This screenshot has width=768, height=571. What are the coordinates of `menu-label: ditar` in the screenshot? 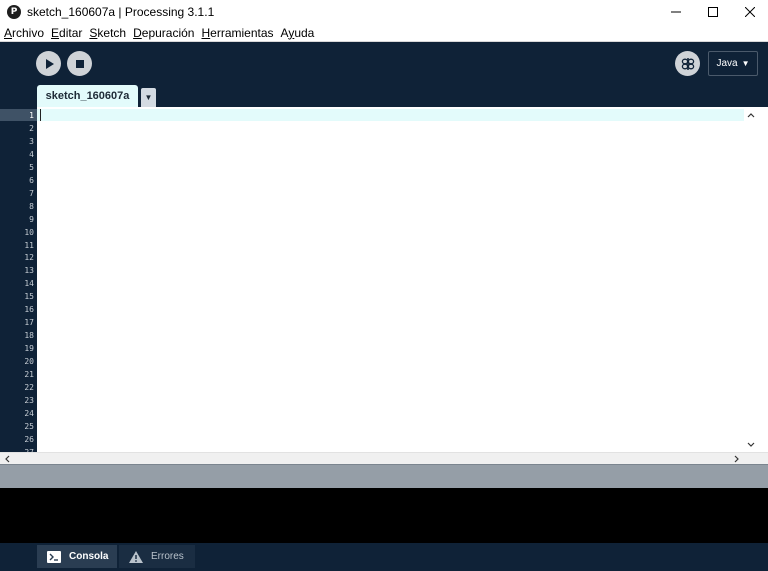 It's located at (71, 32).